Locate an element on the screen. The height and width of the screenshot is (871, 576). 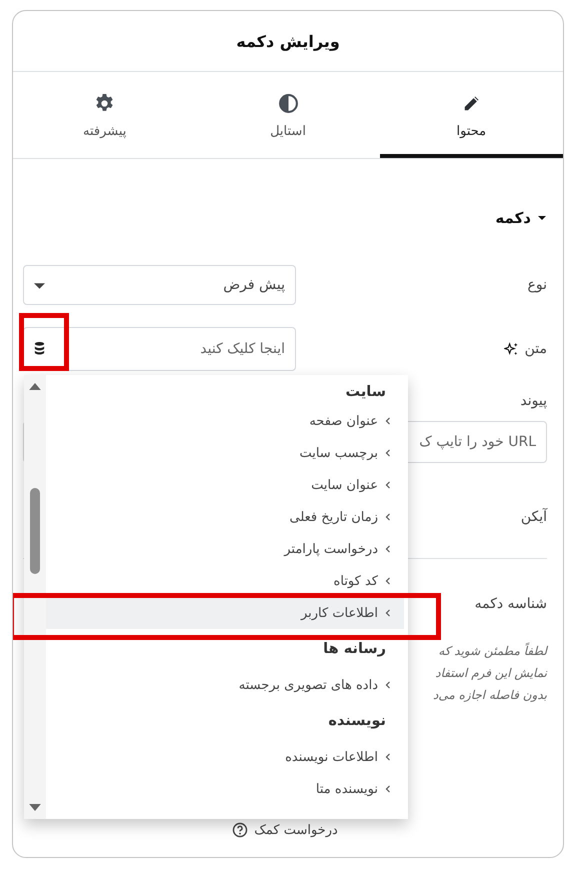
menu-group-title: سایت is located at coordinates (366, 392).